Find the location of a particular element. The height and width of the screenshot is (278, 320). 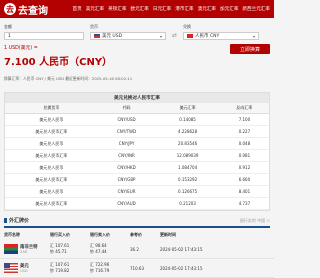

col-currency: 兑换货币 is located at coordinates (51, 108).